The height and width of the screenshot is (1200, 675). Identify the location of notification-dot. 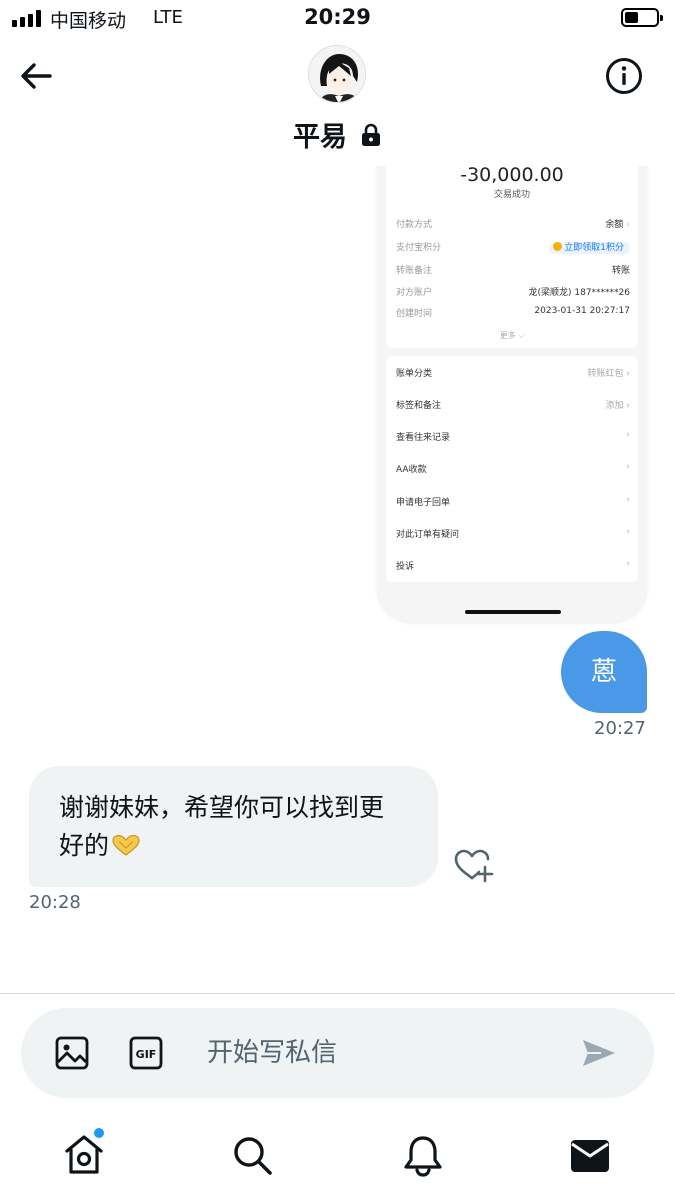
(99, 1133).